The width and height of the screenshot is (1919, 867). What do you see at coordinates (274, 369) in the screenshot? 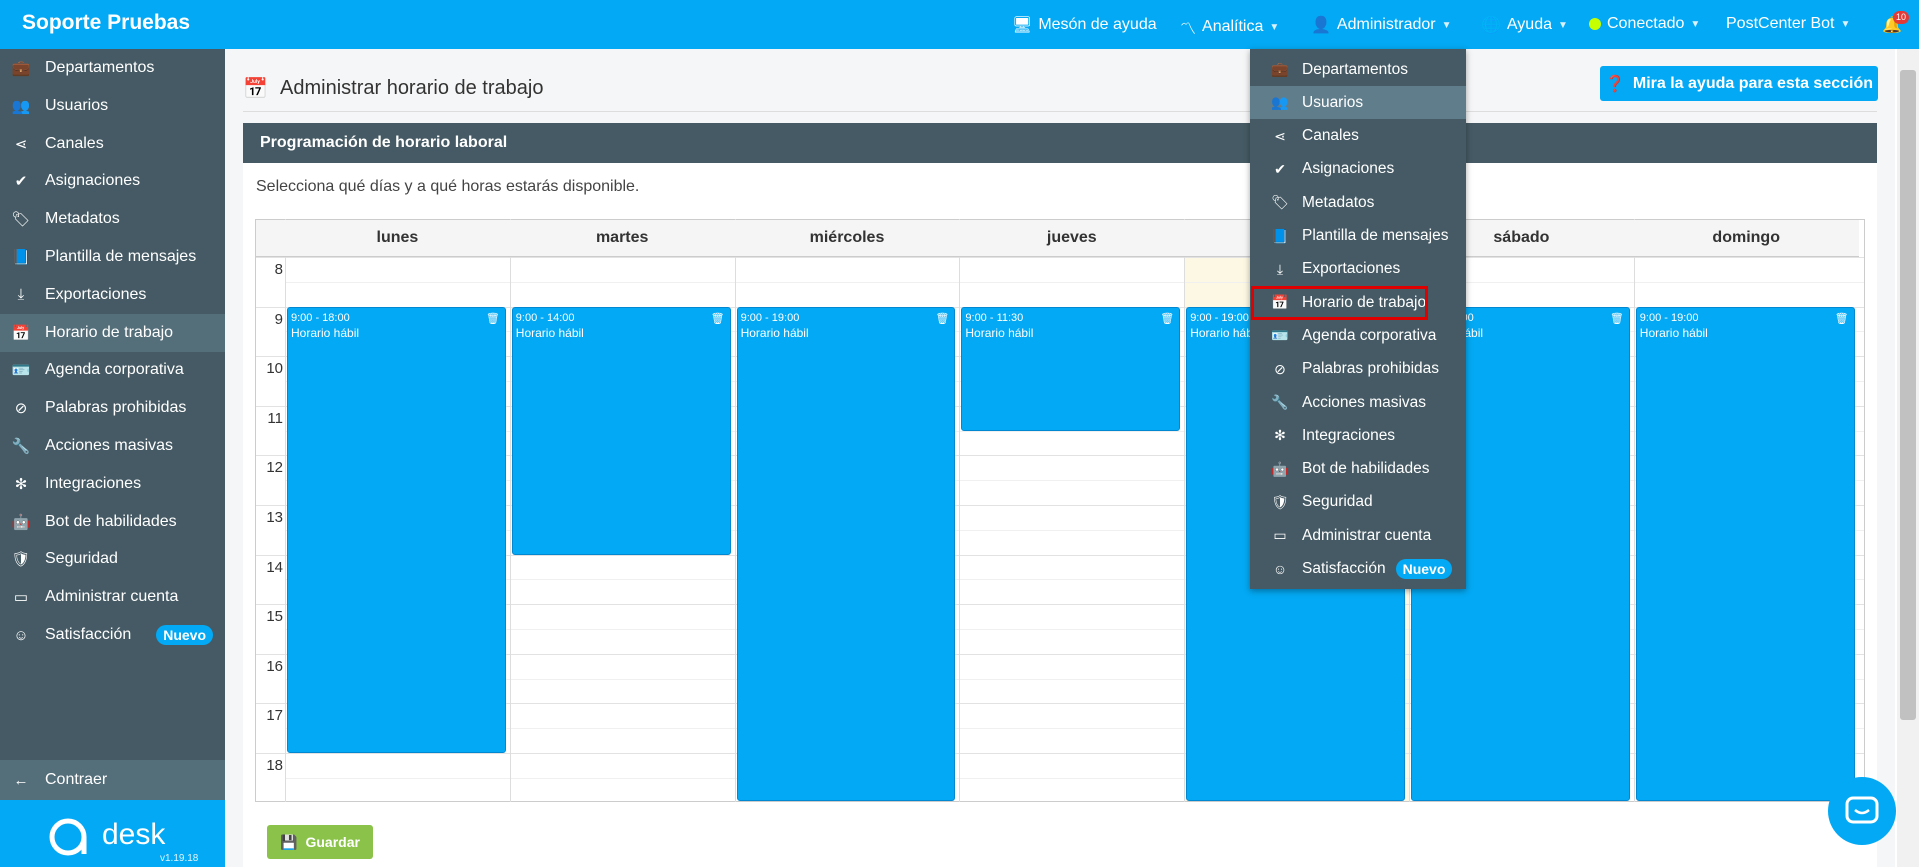
I see `hour-label: 10` at bounding box center [274, 369].